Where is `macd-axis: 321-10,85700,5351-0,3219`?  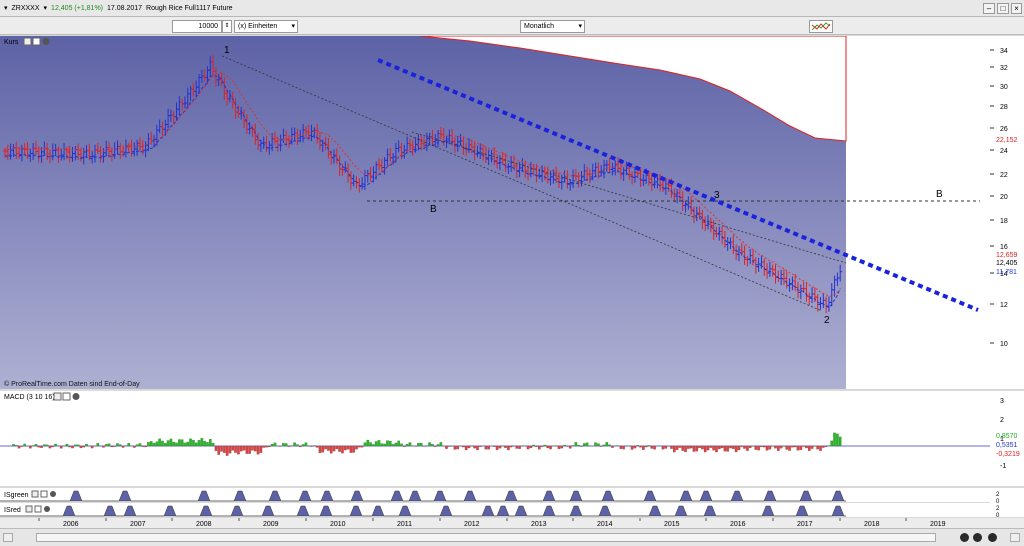 macd-axis: 321-10,85700,5351-0,3219 is located at coordinates (1007, 438).